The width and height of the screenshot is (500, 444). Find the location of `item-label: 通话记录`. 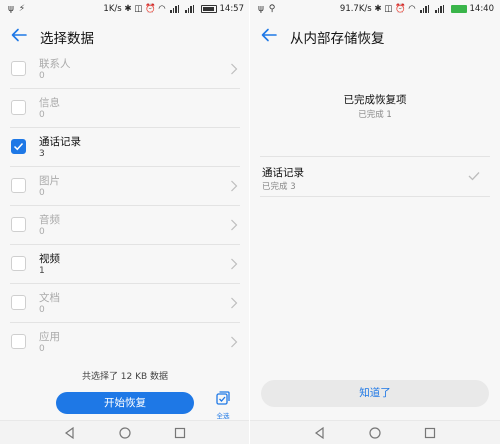

item-label: 通话记录 is located at coordinates (60, 142).